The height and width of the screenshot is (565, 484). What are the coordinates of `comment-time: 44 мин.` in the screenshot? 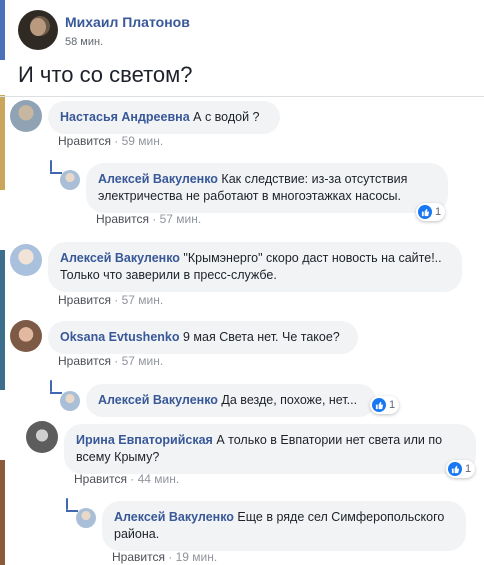 It's located at (159, 479).